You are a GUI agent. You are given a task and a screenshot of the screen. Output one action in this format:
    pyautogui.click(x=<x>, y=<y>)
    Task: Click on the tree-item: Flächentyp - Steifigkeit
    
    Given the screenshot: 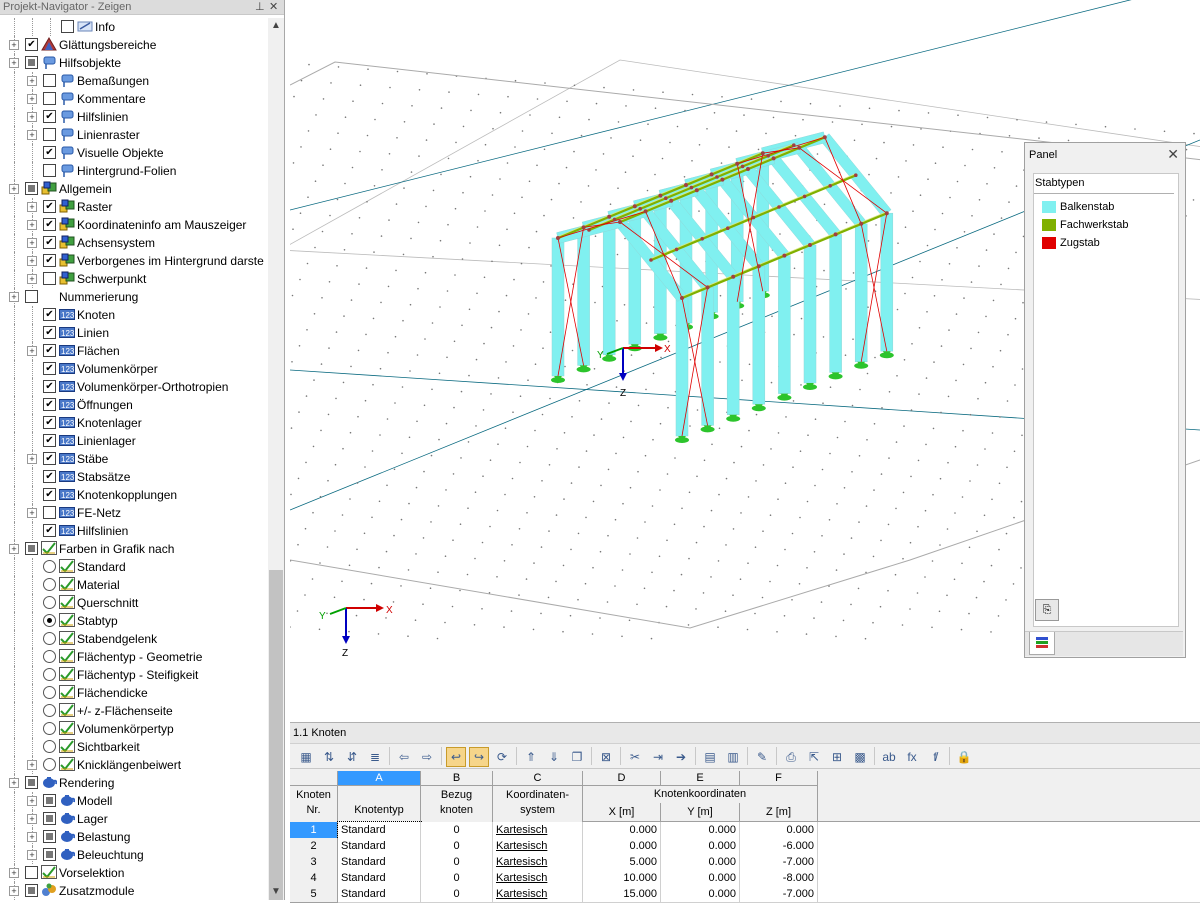 What is the action you would take?
    pyautogui.click(x=134, y=675)
    